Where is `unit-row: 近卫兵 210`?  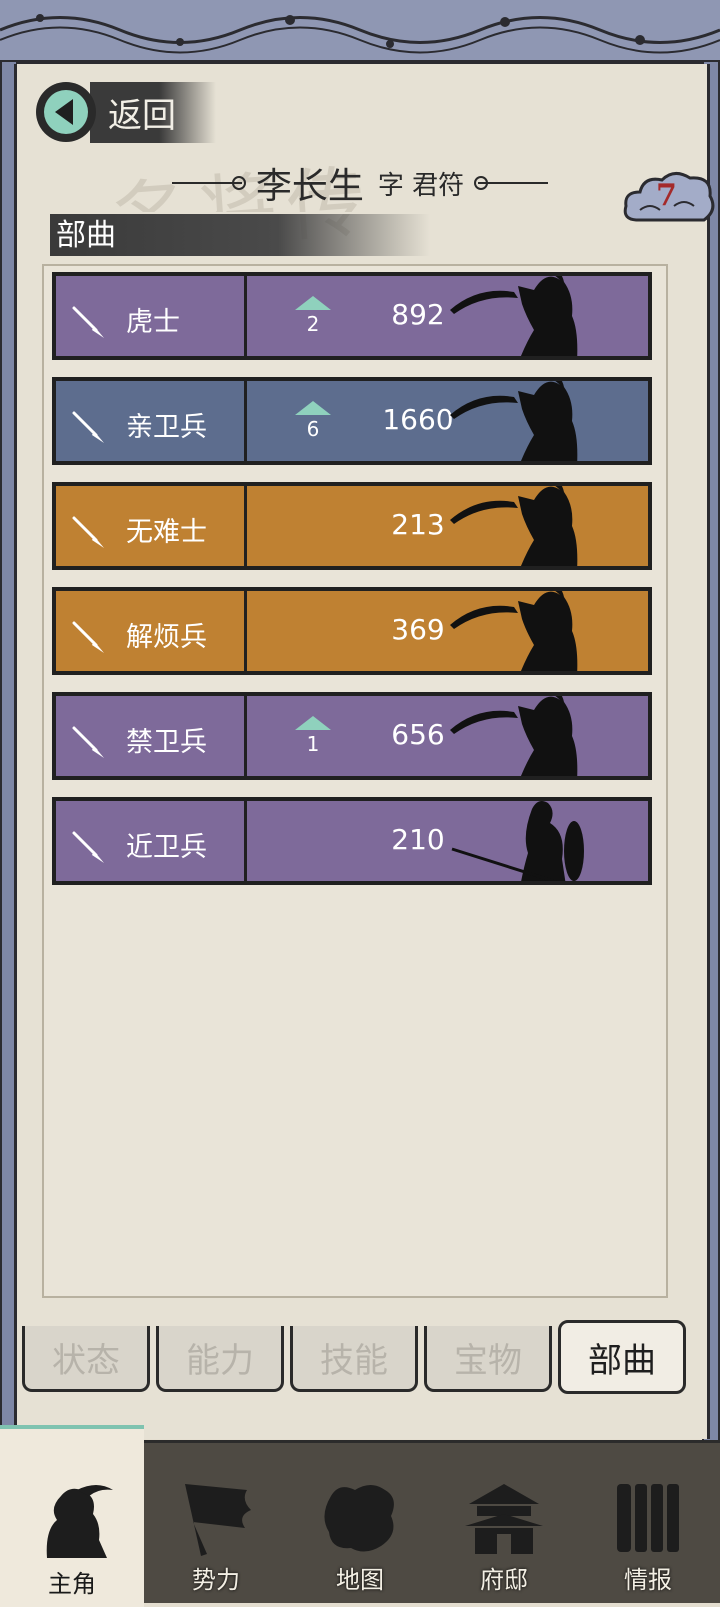
unit-row: 近卫兵 210 is located at coordinates (352, 841).